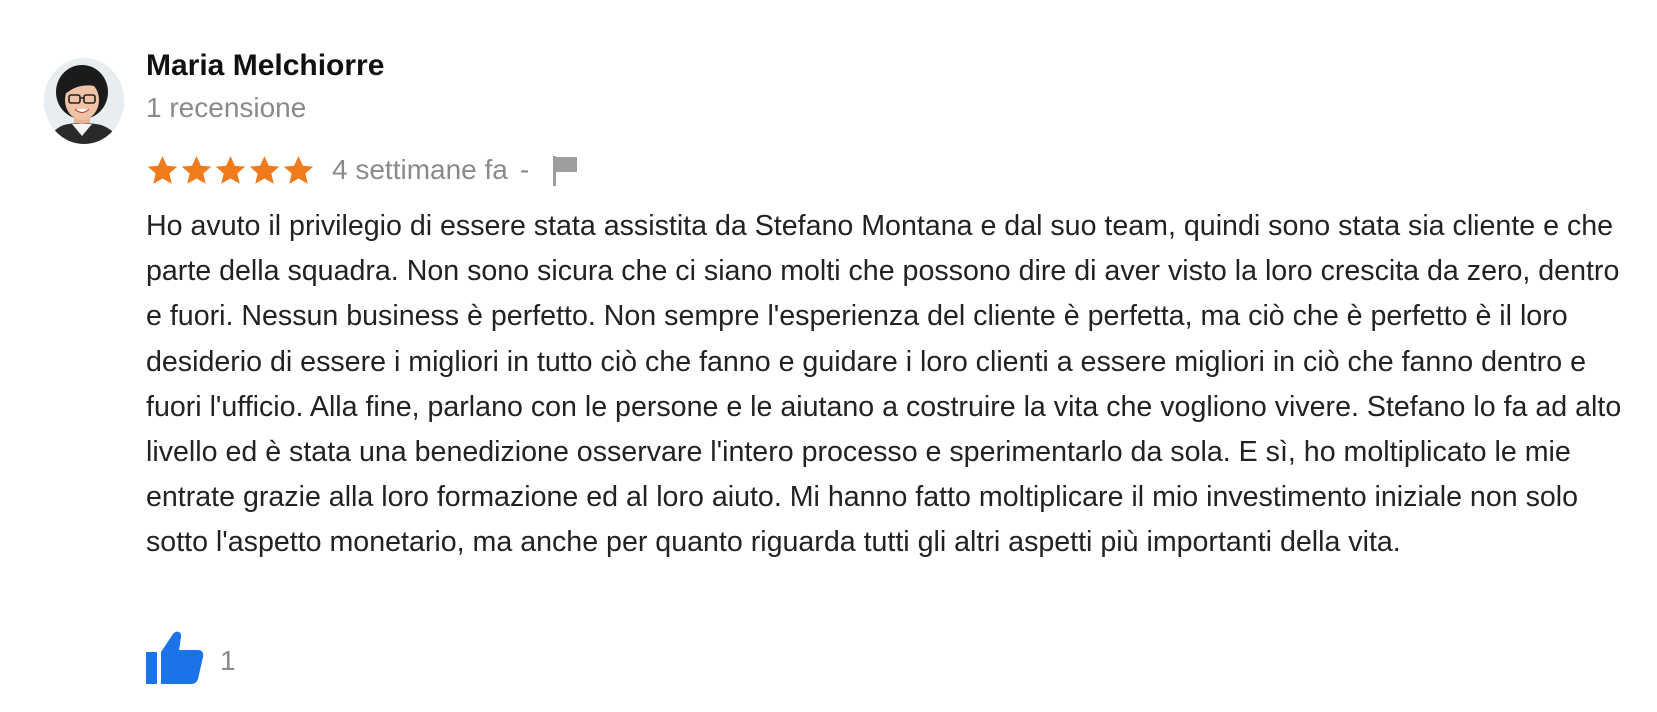  What do you see at coordinates (420, 169) in the screenshot?
I see `review-time: 4 settimane fa` at bounding box center [420, 169].